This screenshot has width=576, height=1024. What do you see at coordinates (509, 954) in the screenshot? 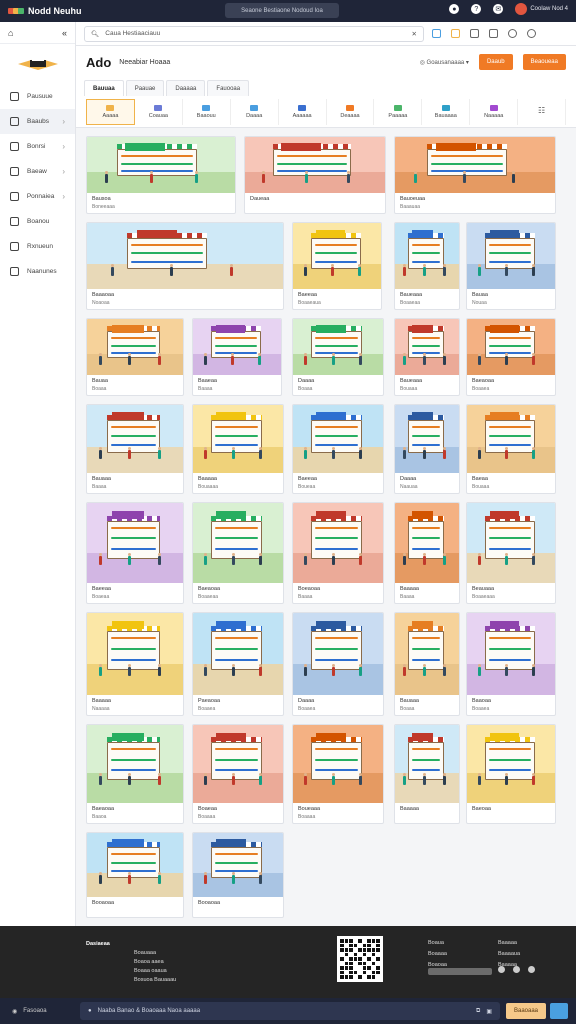
I see `footer-link: Baaaaua` at bounding box center [509, 954].